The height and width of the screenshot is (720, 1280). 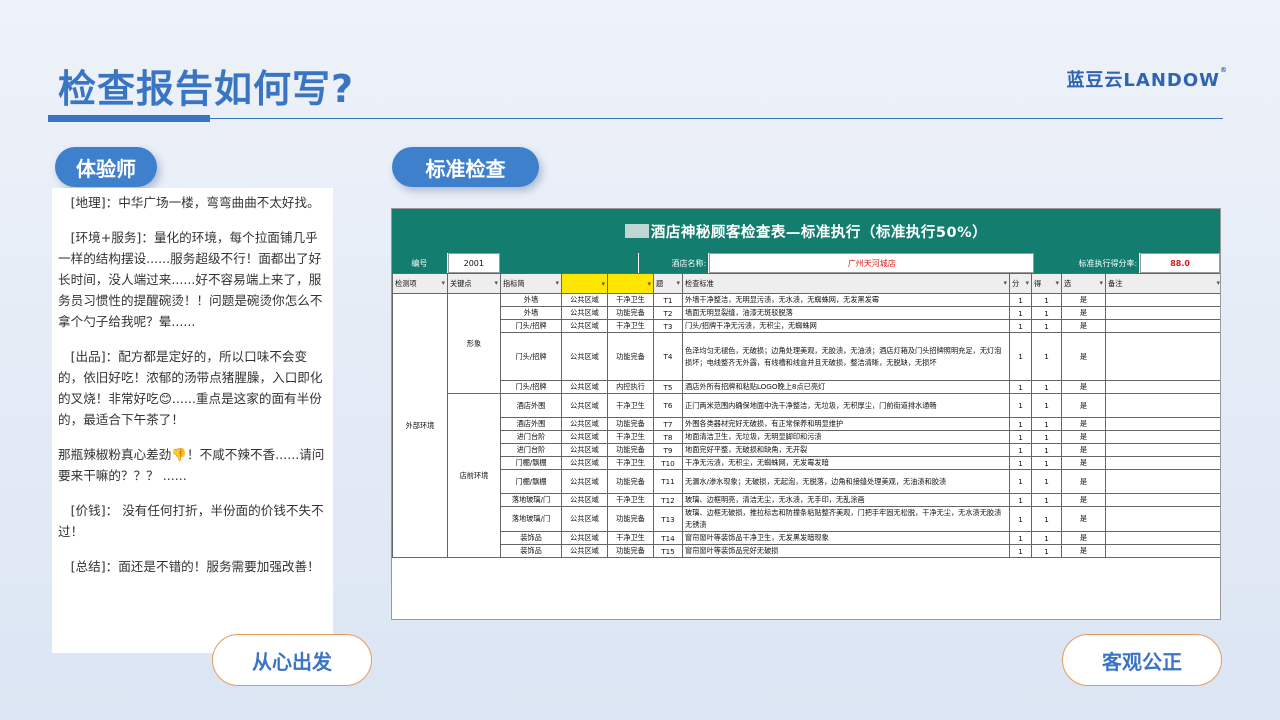 What do you see at coordinates (806, 538) in the screenshot?
I see `table-row: 装饰品 公共区域 干净卫生 T14 窗帘窗叶等装饰品干净卫生，无发黑发暗现象 1 1 是` at bounding box center [806, 538].